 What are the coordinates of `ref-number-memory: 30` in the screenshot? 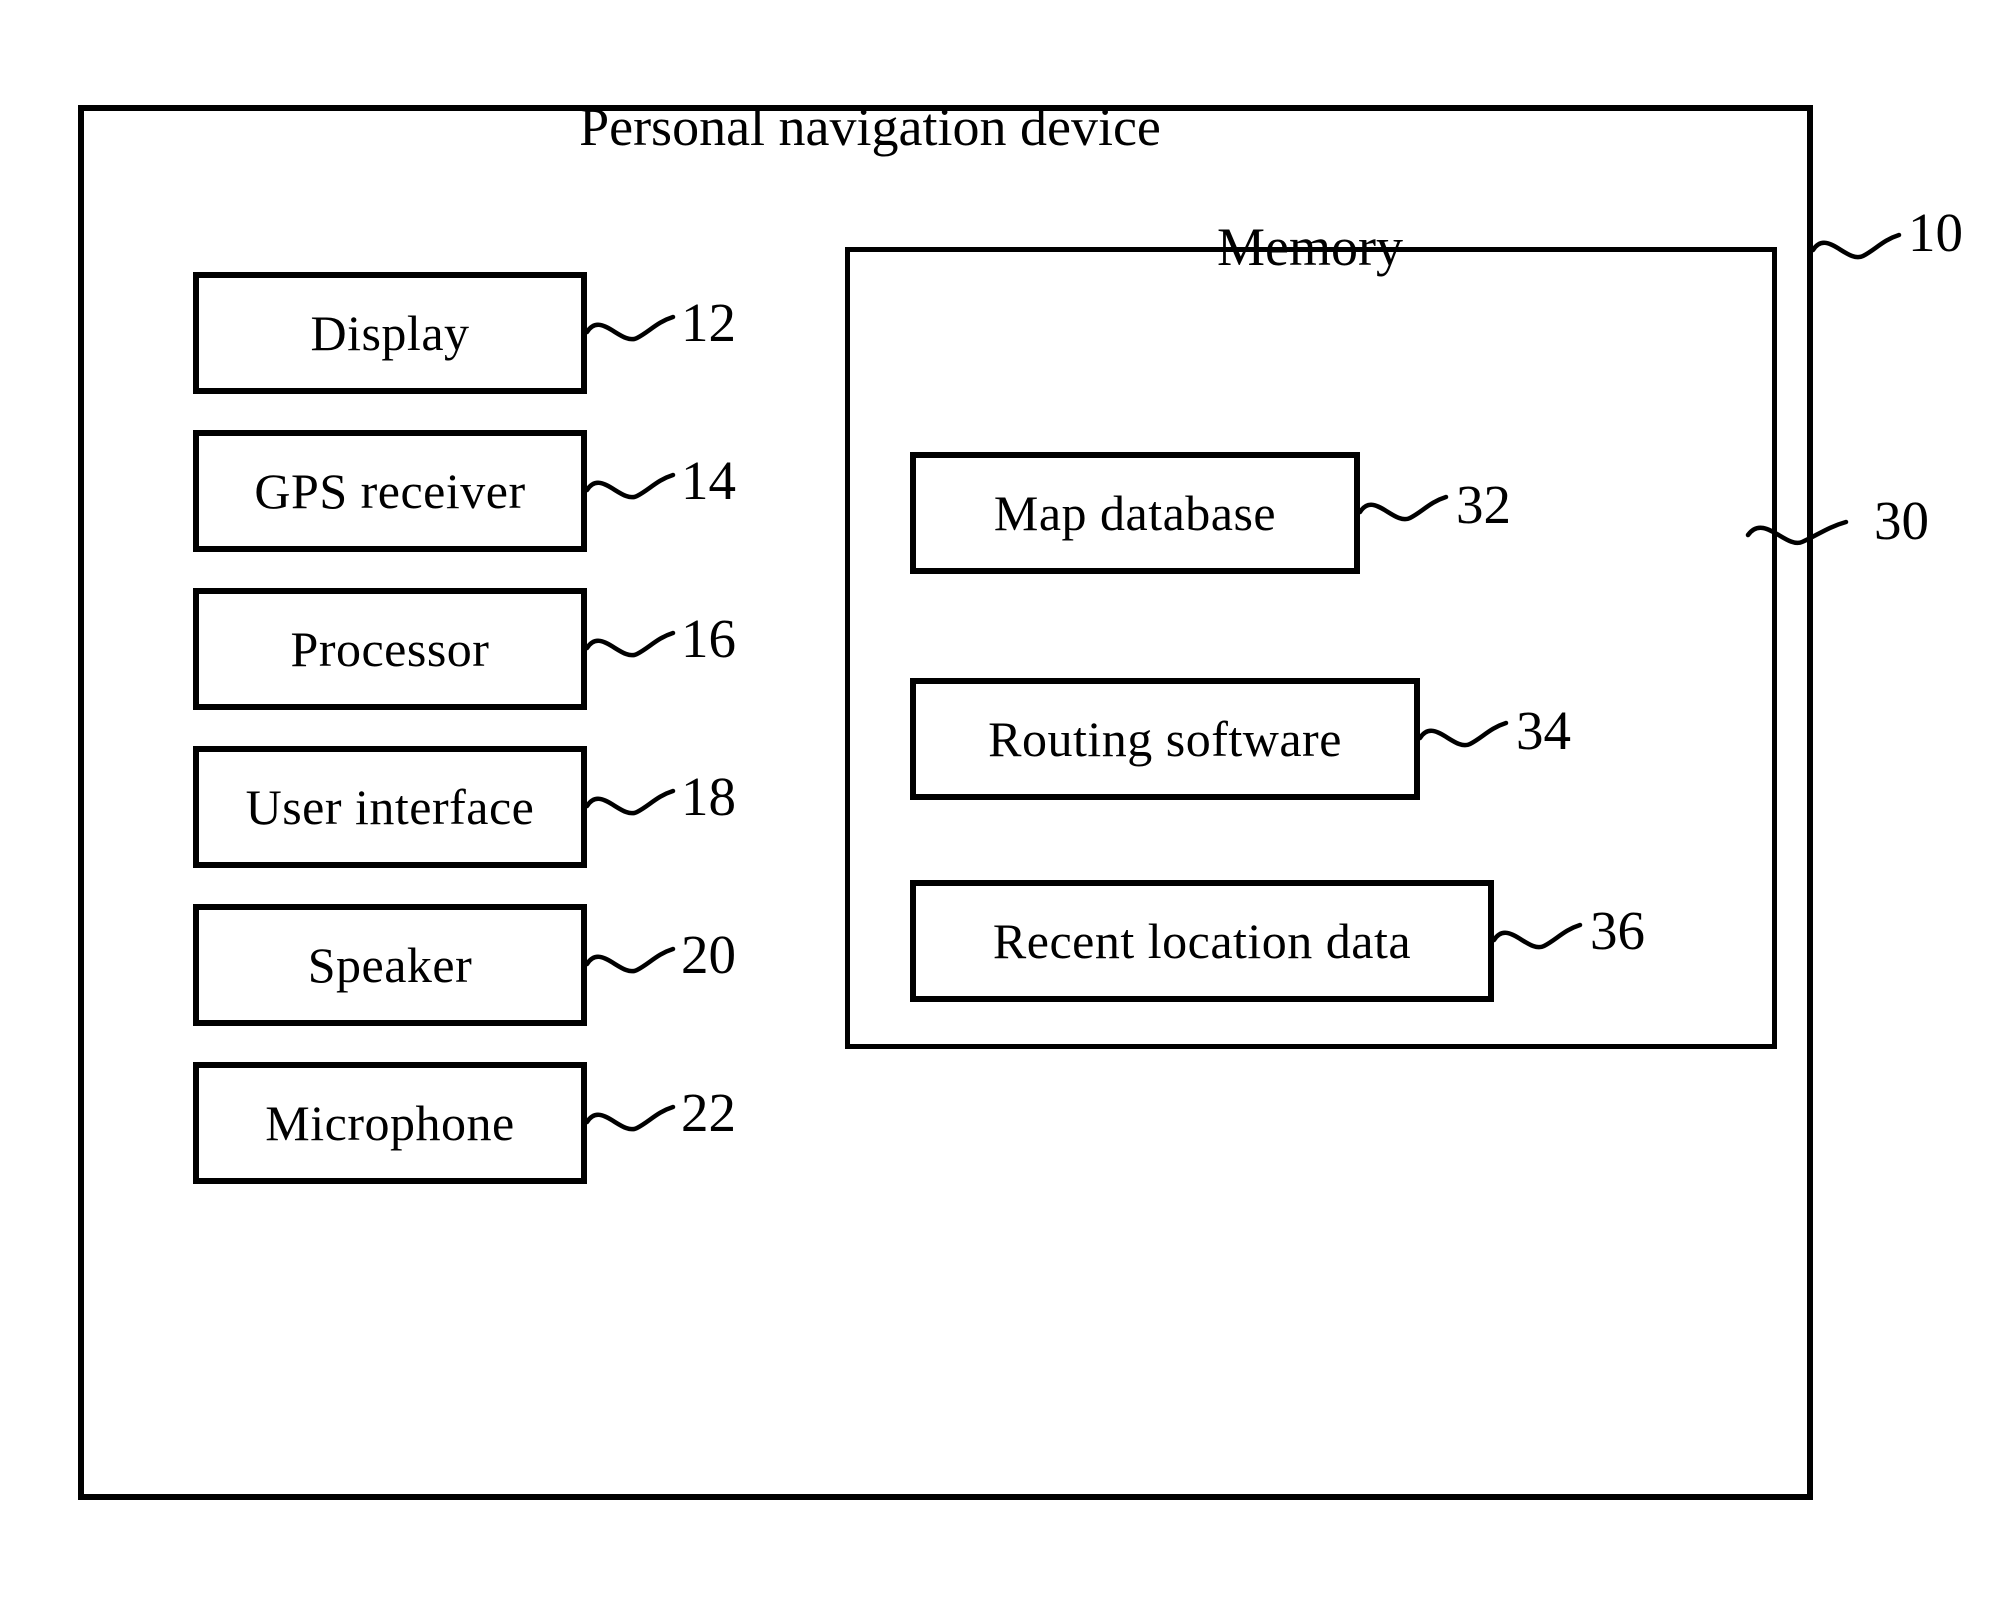 It's located at (1901, 520).